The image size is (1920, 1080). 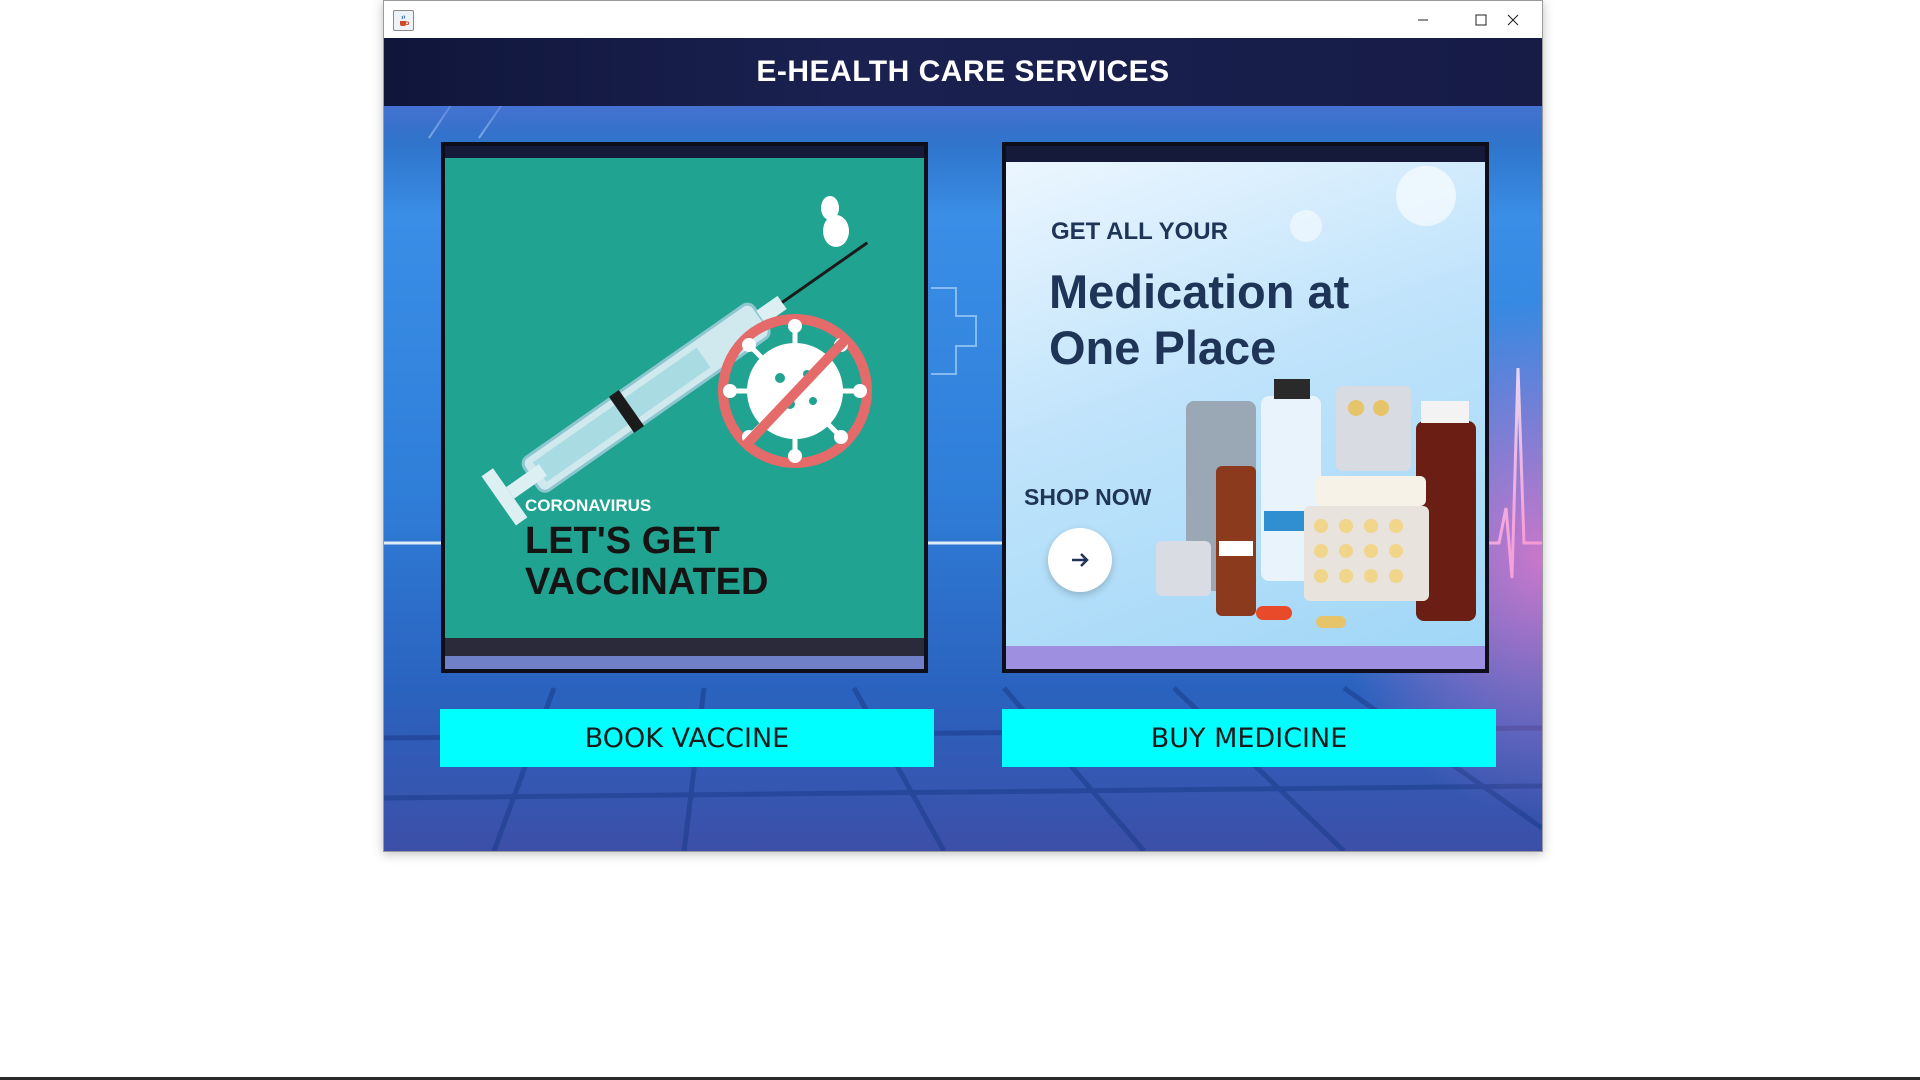 I want to click on arrow-right-icon, so click(x=1080, y=560).